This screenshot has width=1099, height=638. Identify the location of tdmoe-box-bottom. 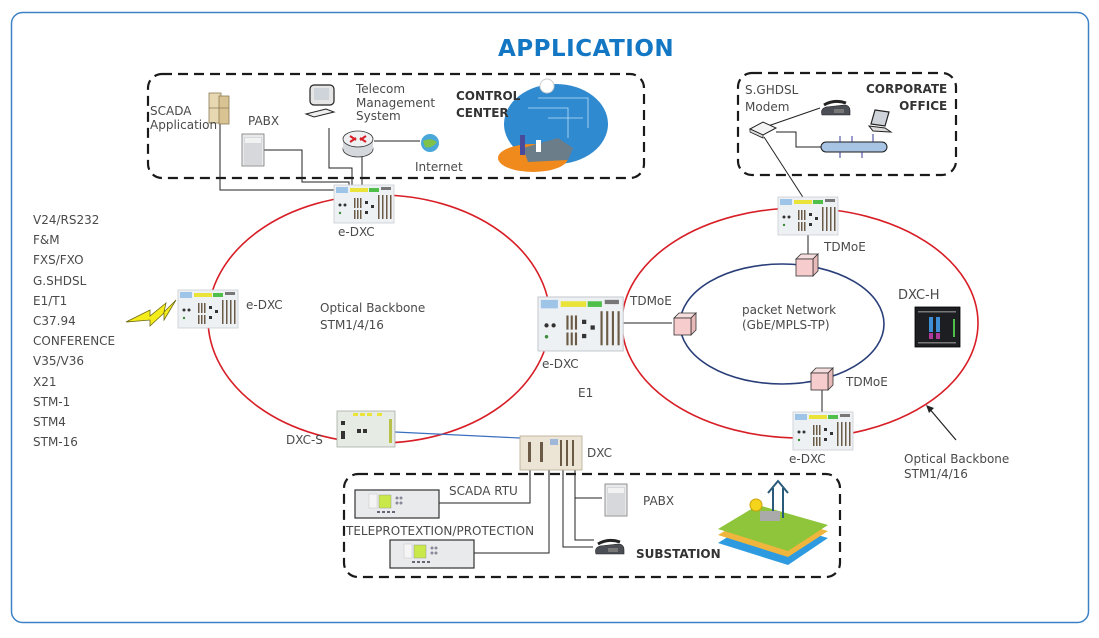
(822, 379).